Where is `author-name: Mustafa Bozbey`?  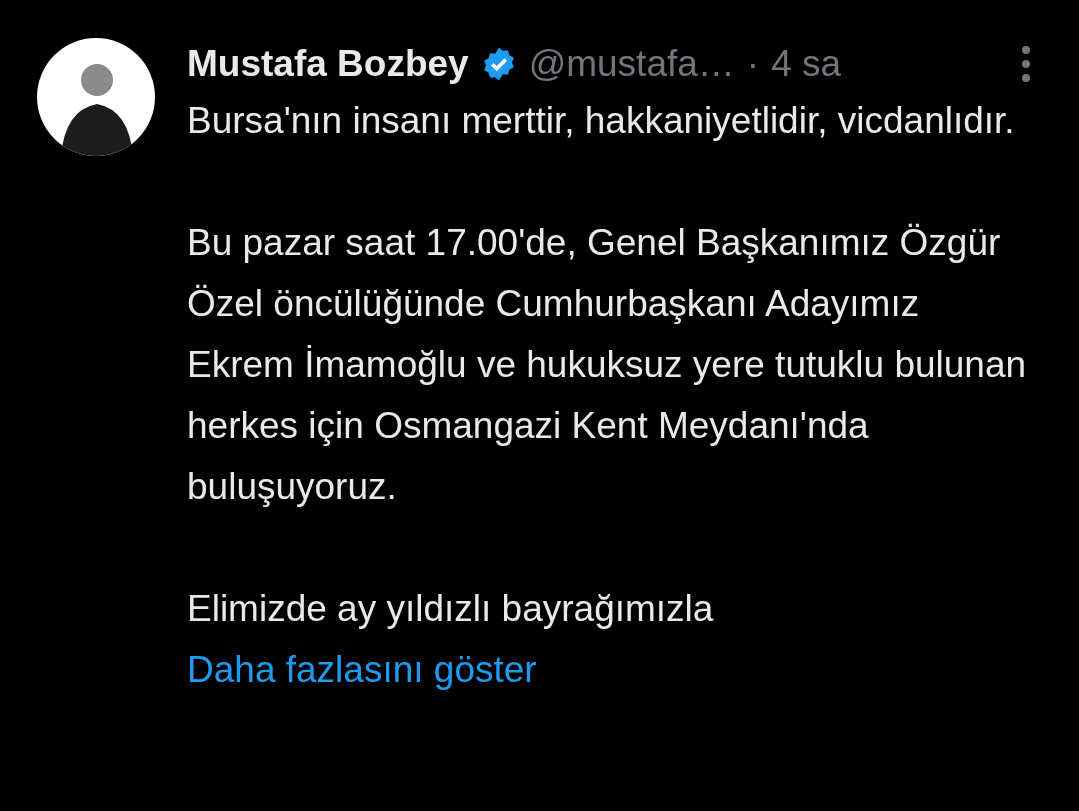
author-name: Mustafa Bozbey is located at coordinates (328, 64).